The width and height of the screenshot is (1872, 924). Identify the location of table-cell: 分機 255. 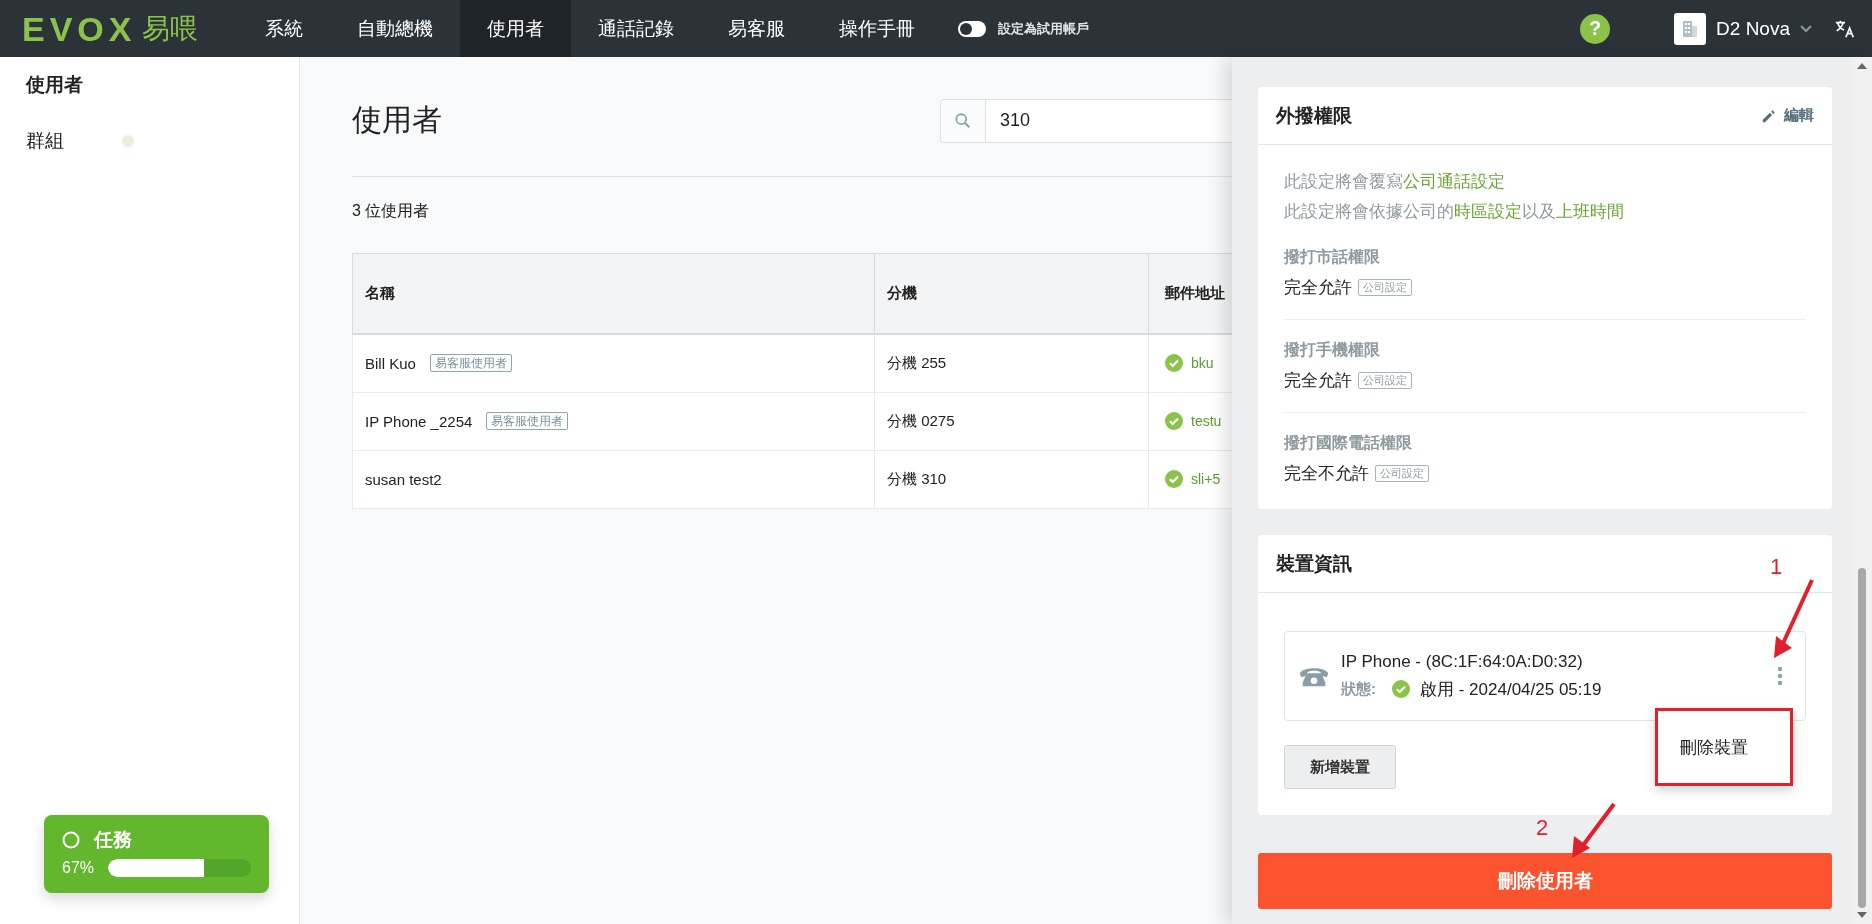
(1011, 363).